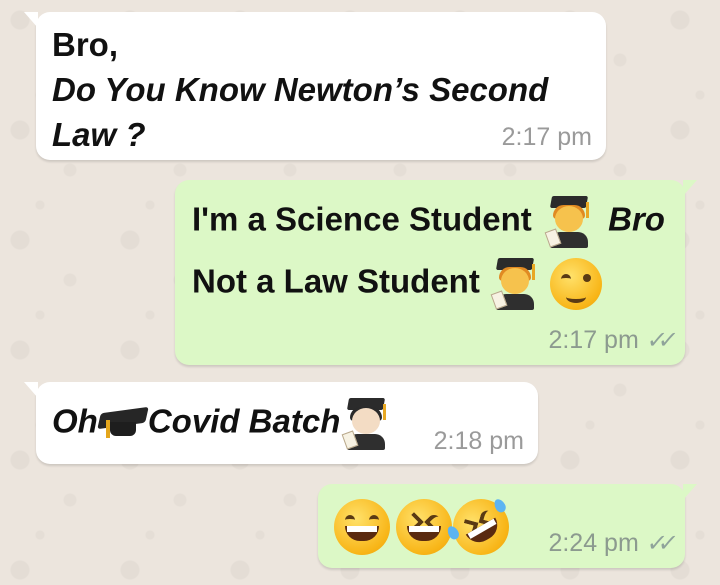  I want to click on message-line: Not a Law Student, so click(397, 284).